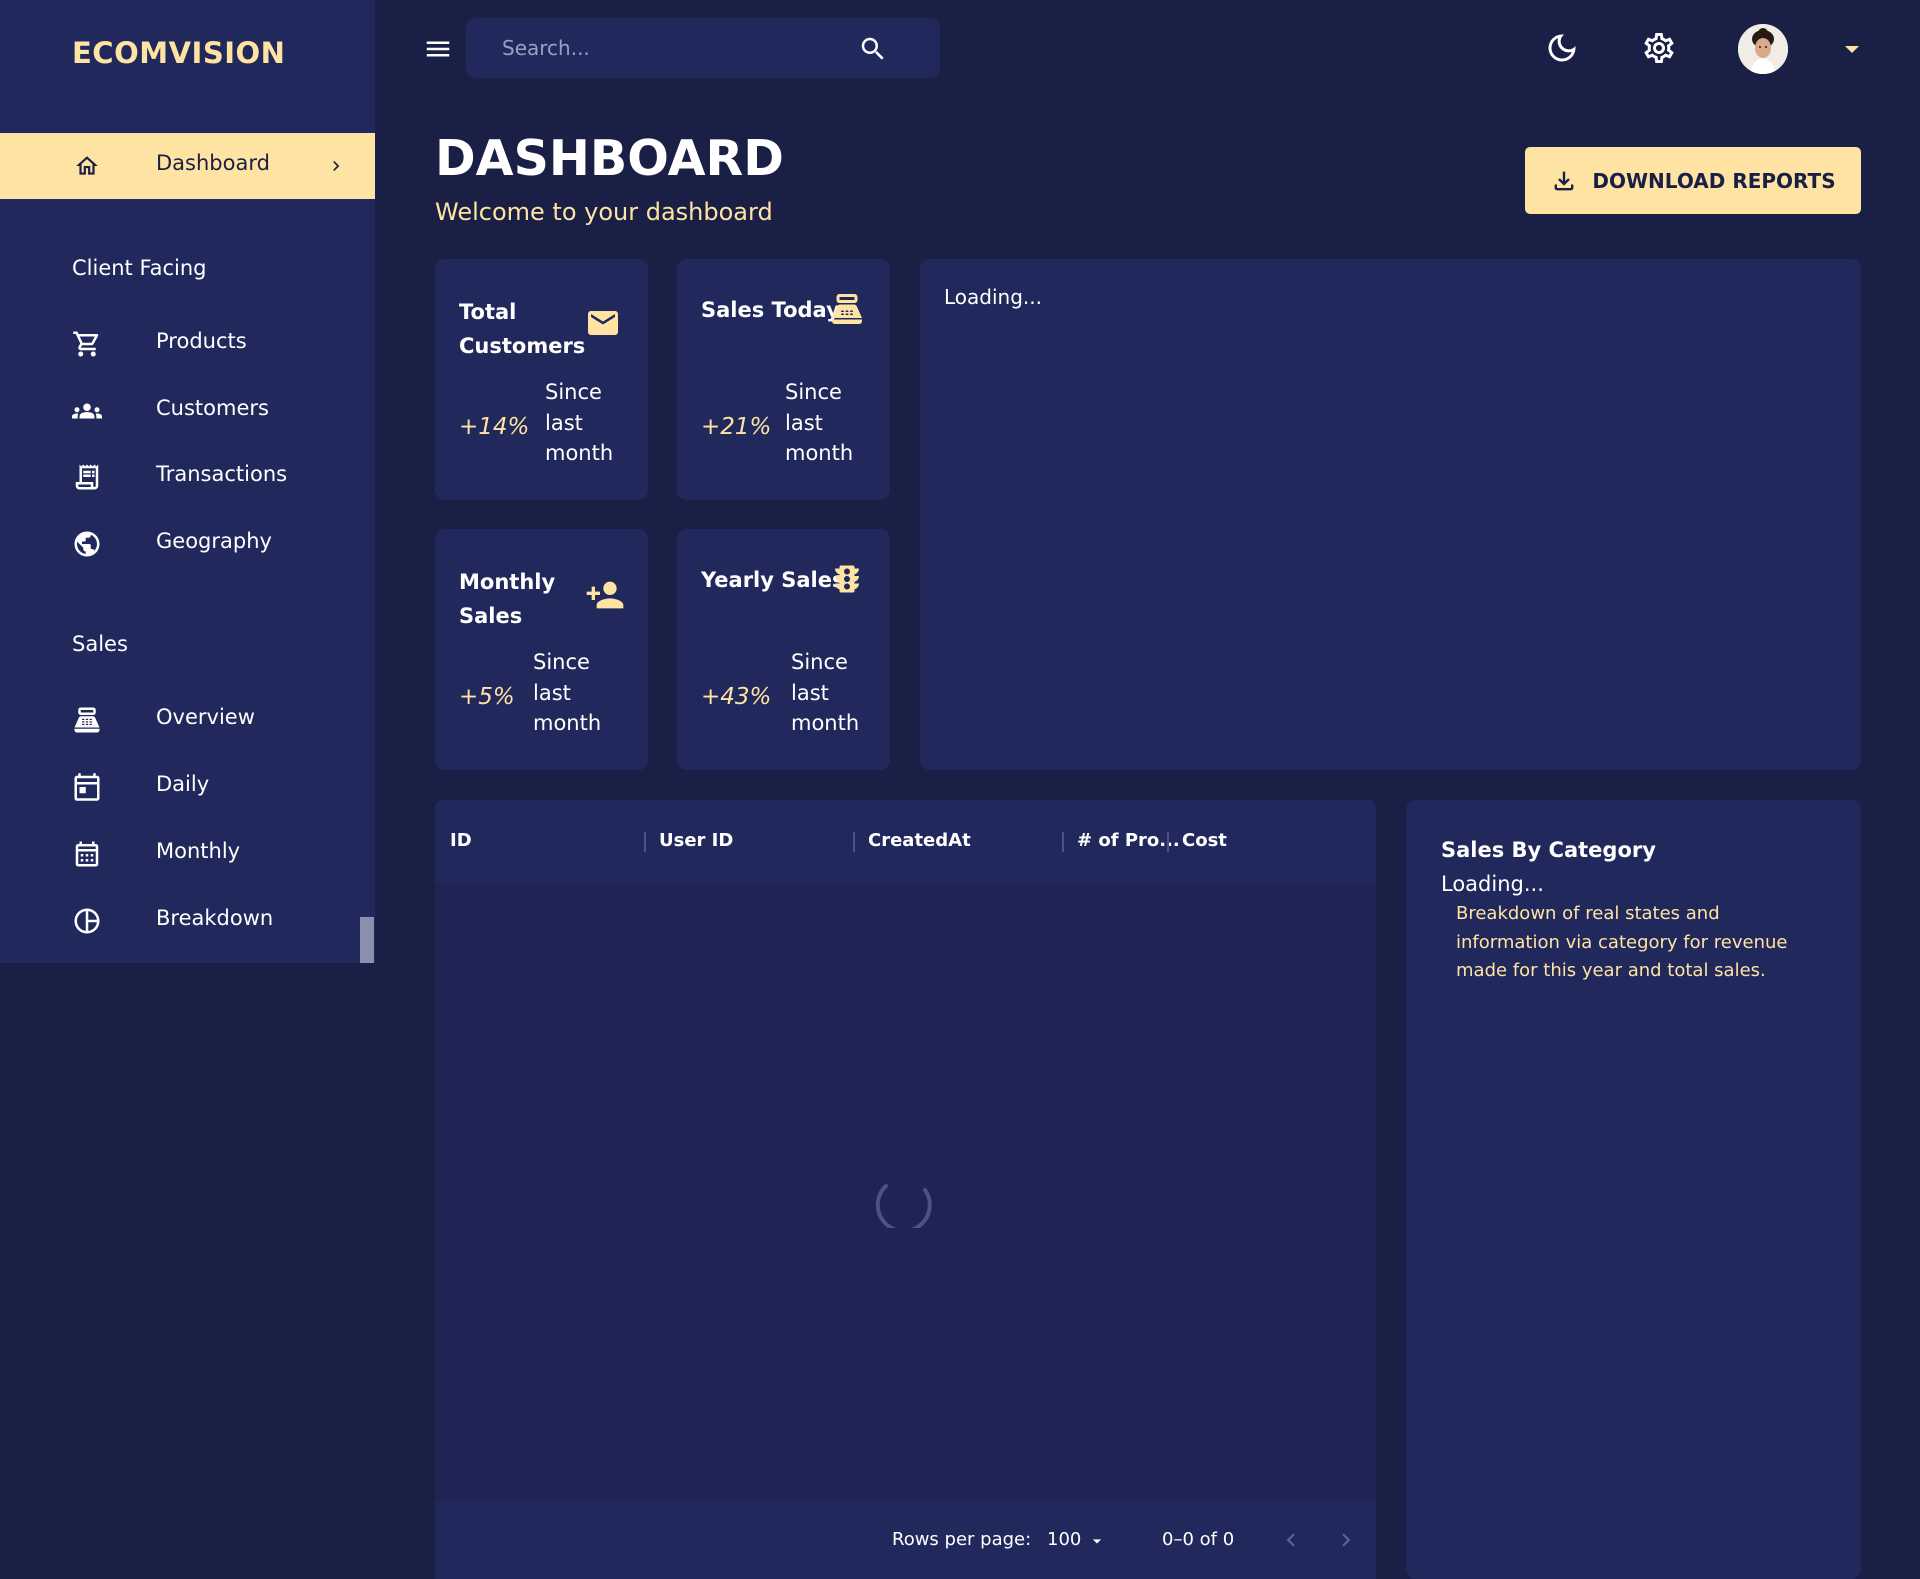 The height and width of the screenshot is (1579, 1920). Describe the element at coordinates (367, 940) in the screenshot. I see `sidebar-scrollbar` at that location.